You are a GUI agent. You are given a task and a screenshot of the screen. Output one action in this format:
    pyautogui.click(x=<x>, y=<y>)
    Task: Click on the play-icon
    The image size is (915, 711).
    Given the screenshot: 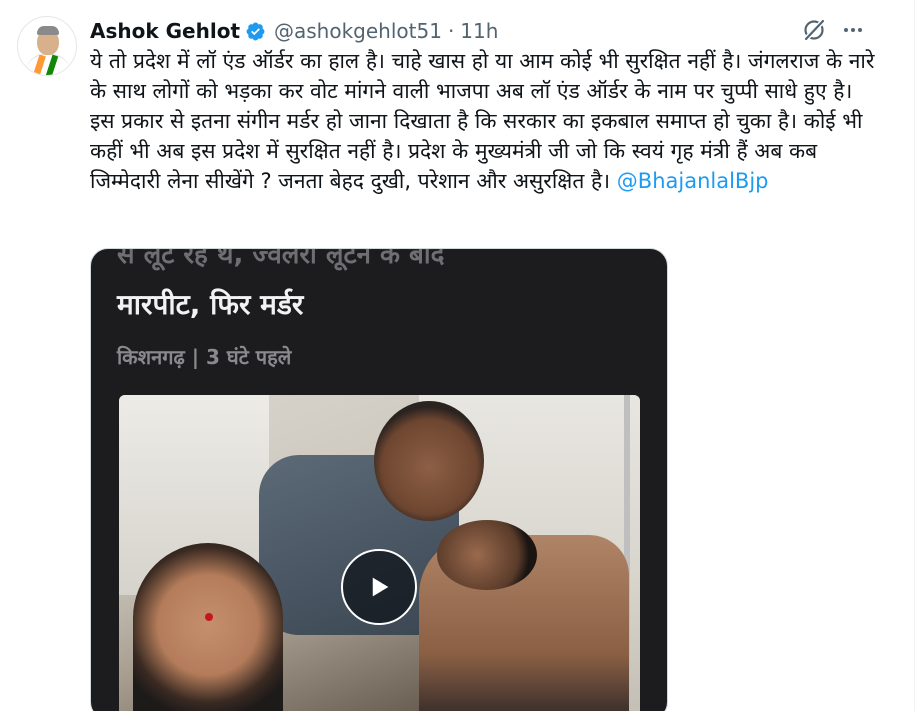 What is the action you would take?
    pyautogui.click(x=380, y=587)
    